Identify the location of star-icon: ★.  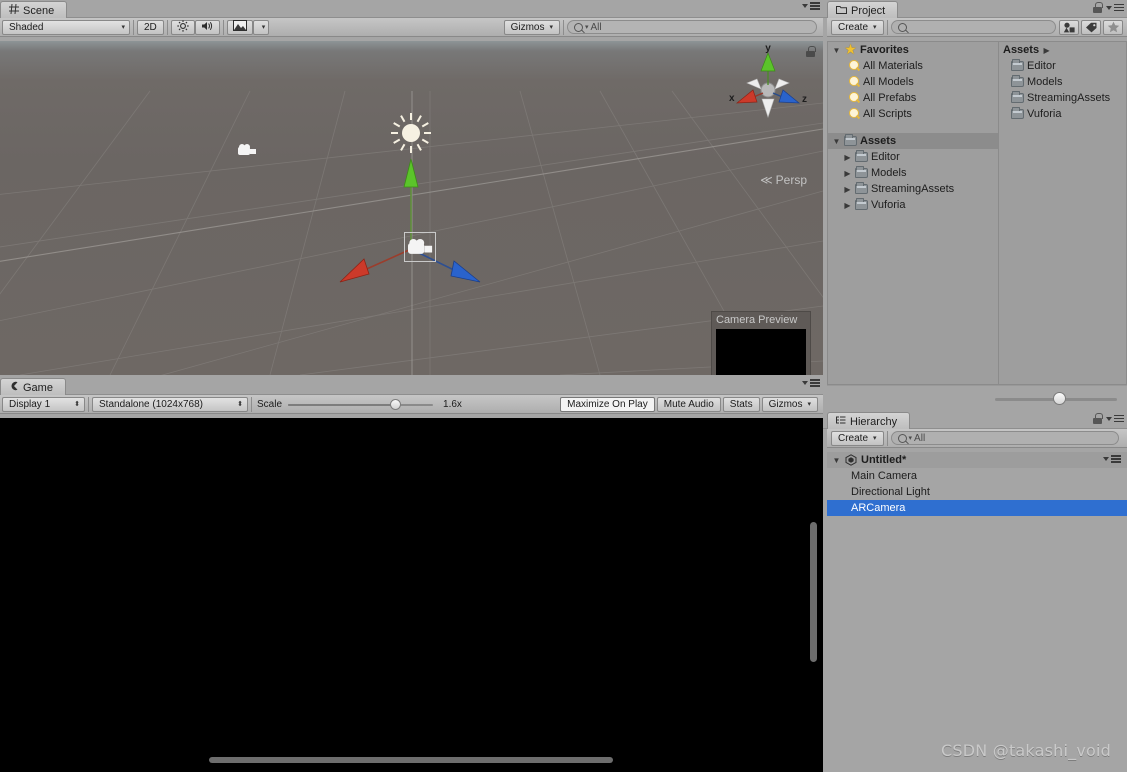
(850, 49).